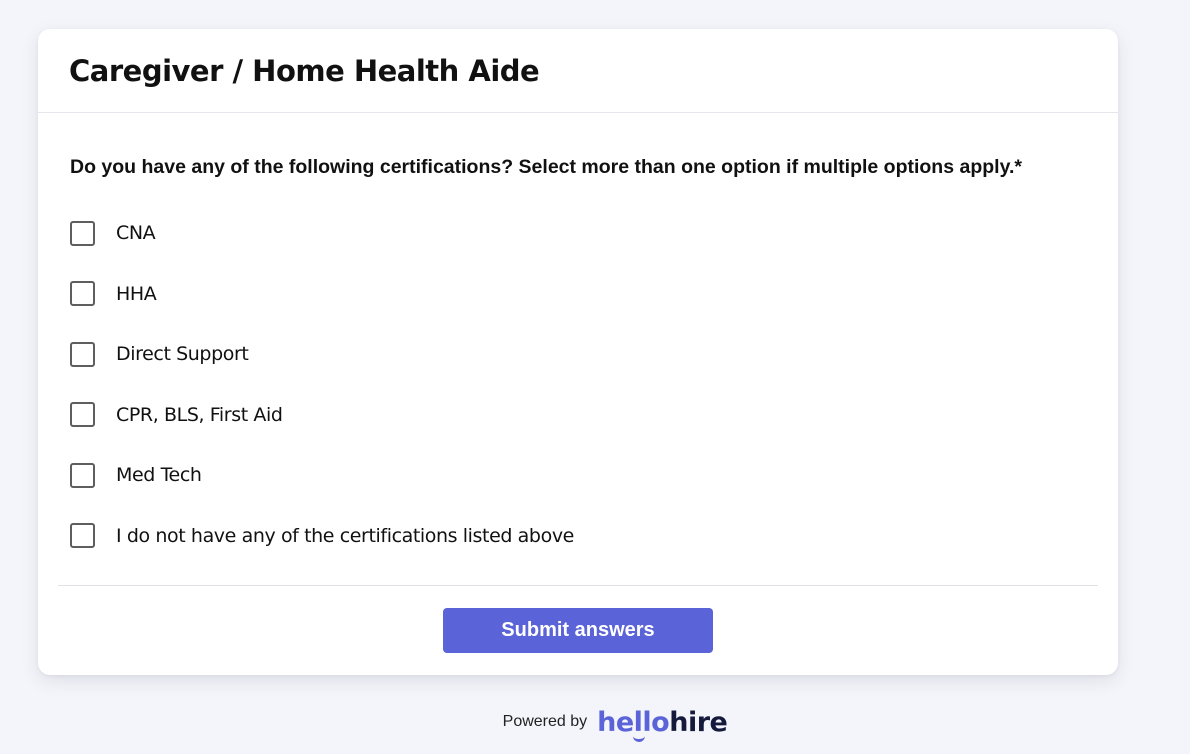  What do you see at coordinates (322, 354) in the screenshot?
I see `option-direct-support: Direct Support` at bounding box center [322, 354].